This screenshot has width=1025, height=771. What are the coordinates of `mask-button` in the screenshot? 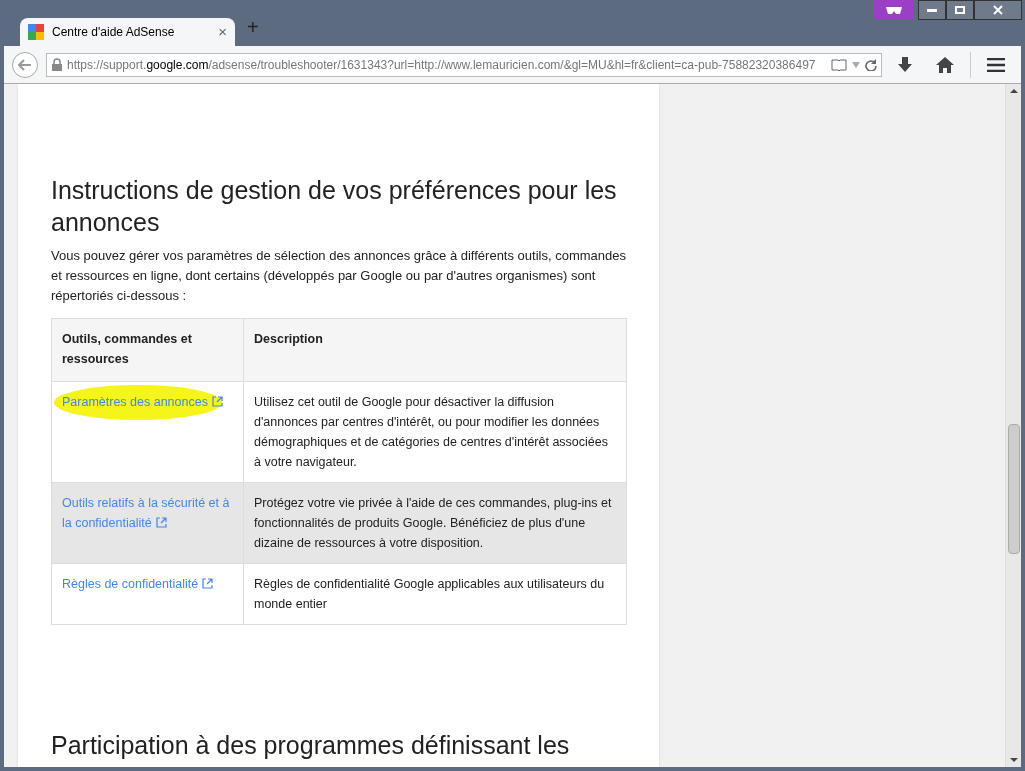 It's located at (894, 10).